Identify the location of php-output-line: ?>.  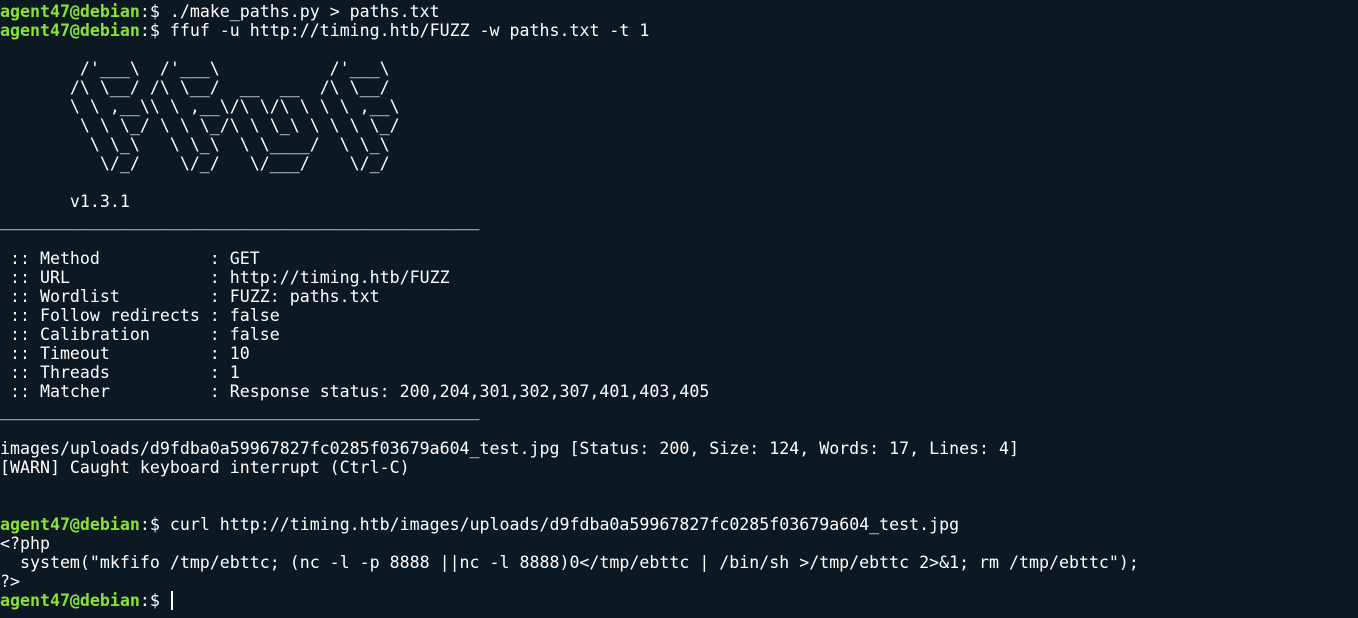
(10, 581).